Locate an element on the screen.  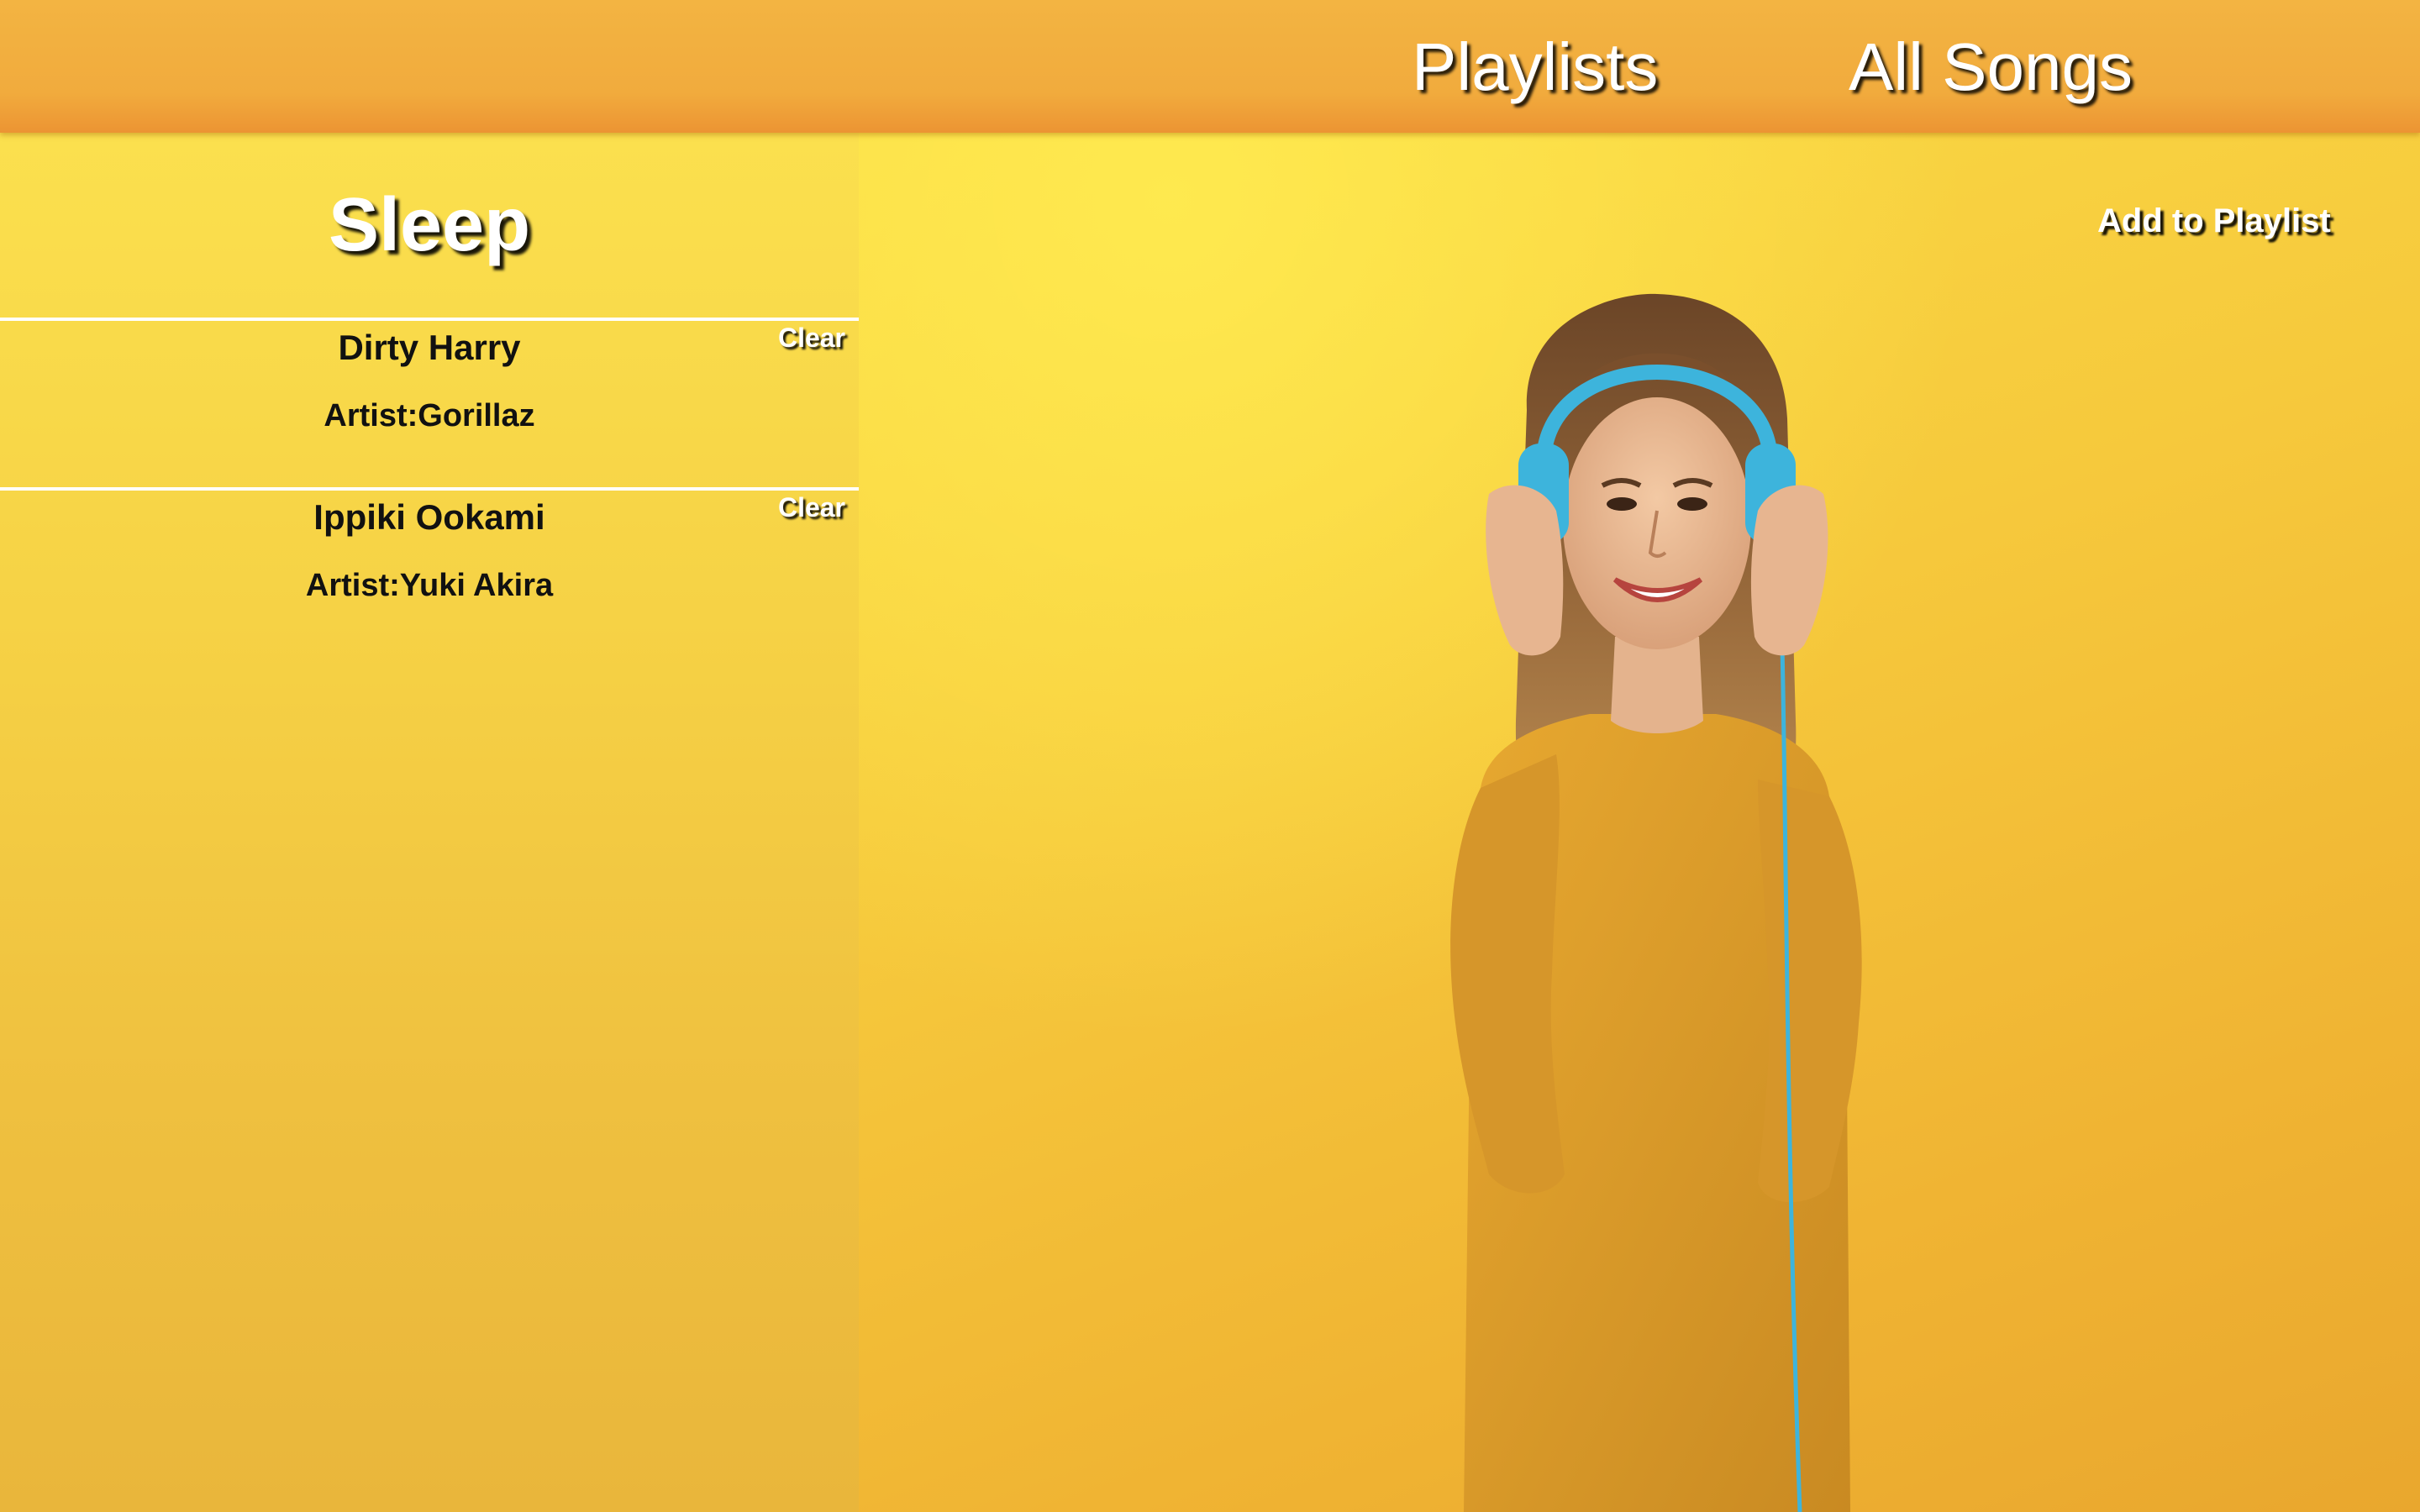
right-hand-shape is located at coordinates (1789, 570).